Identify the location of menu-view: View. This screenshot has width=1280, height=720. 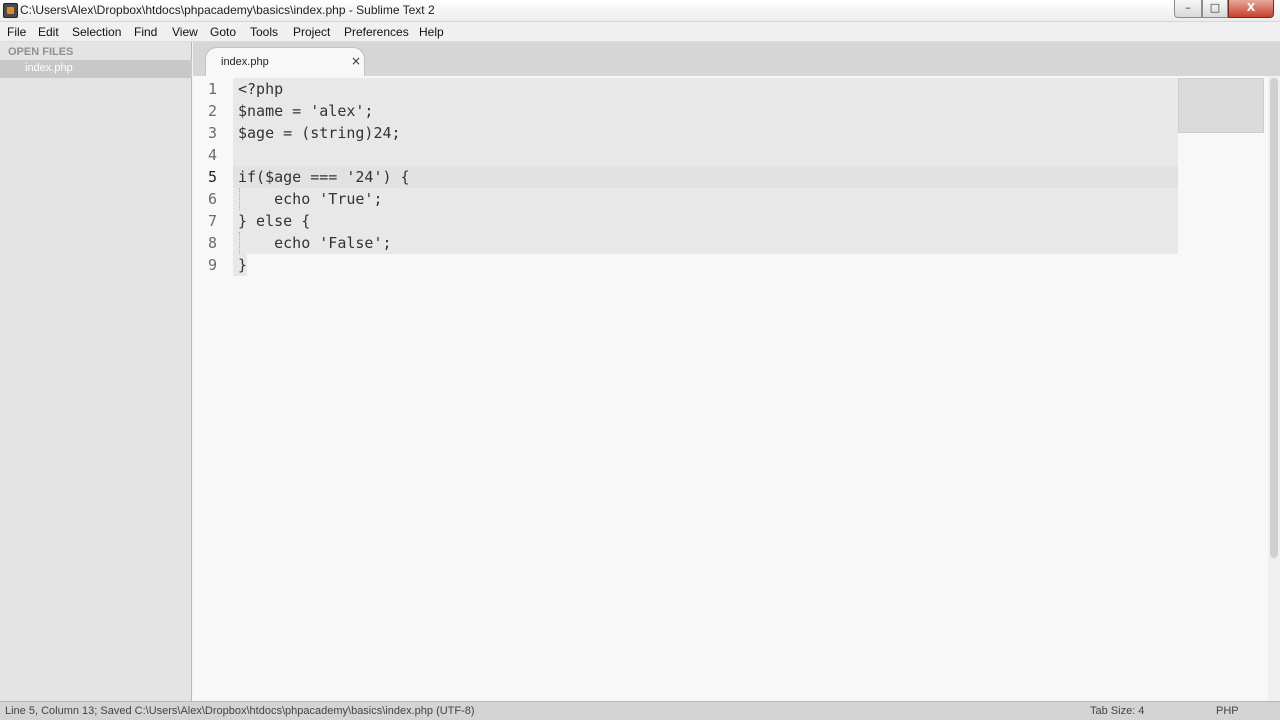
(185, 32).